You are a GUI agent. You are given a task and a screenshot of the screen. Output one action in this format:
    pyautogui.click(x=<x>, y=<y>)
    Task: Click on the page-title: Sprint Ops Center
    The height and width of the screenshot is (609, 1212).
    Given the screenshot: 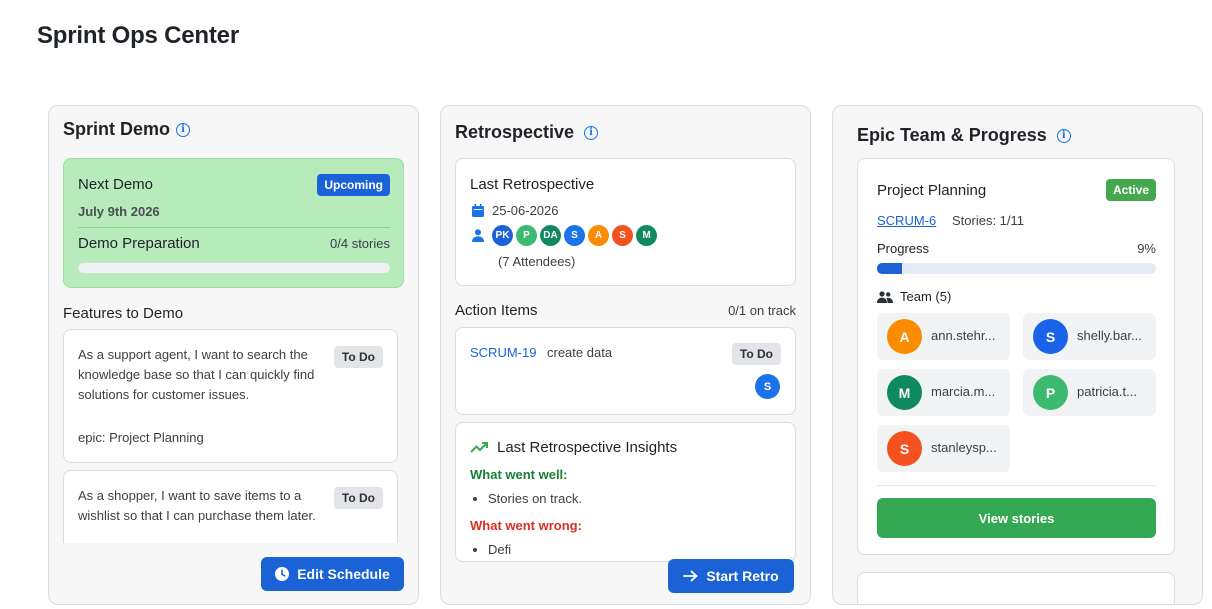 What is the action you would take?
    pyautogui.click(x=138, y=35)
    